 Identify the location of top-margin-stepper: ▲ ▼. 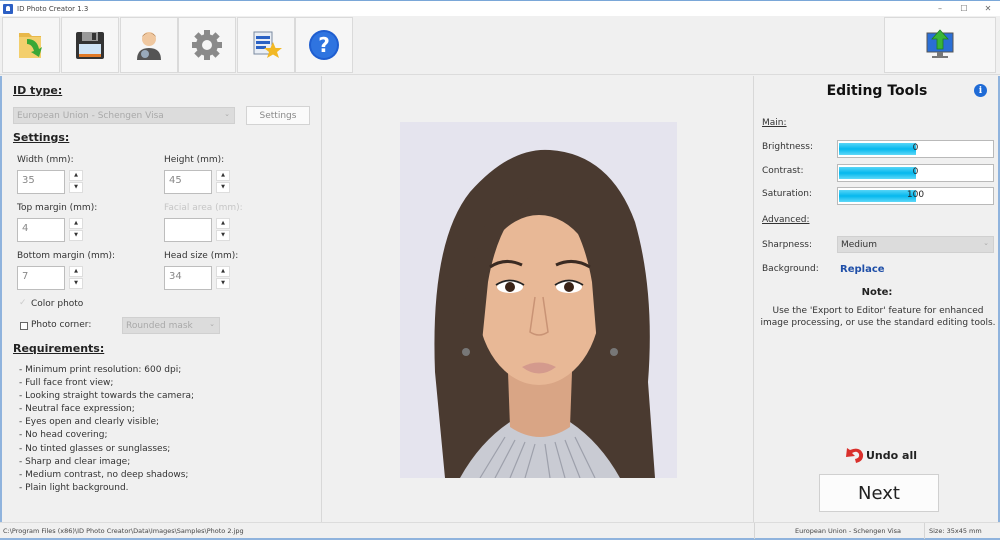
(76, 230).